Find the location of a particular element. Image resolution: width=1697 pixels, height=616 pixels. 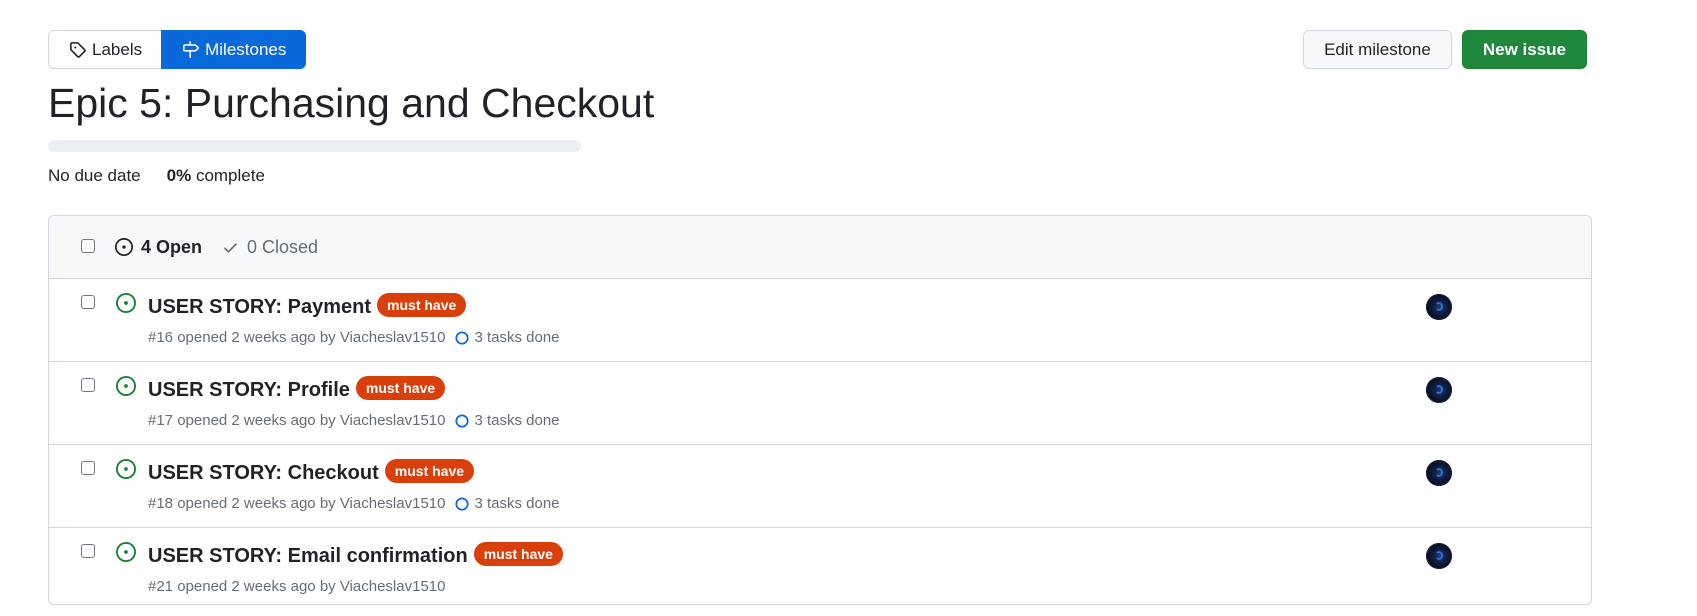

labels-tab-label: Labels is located at coordinates (117, 49).